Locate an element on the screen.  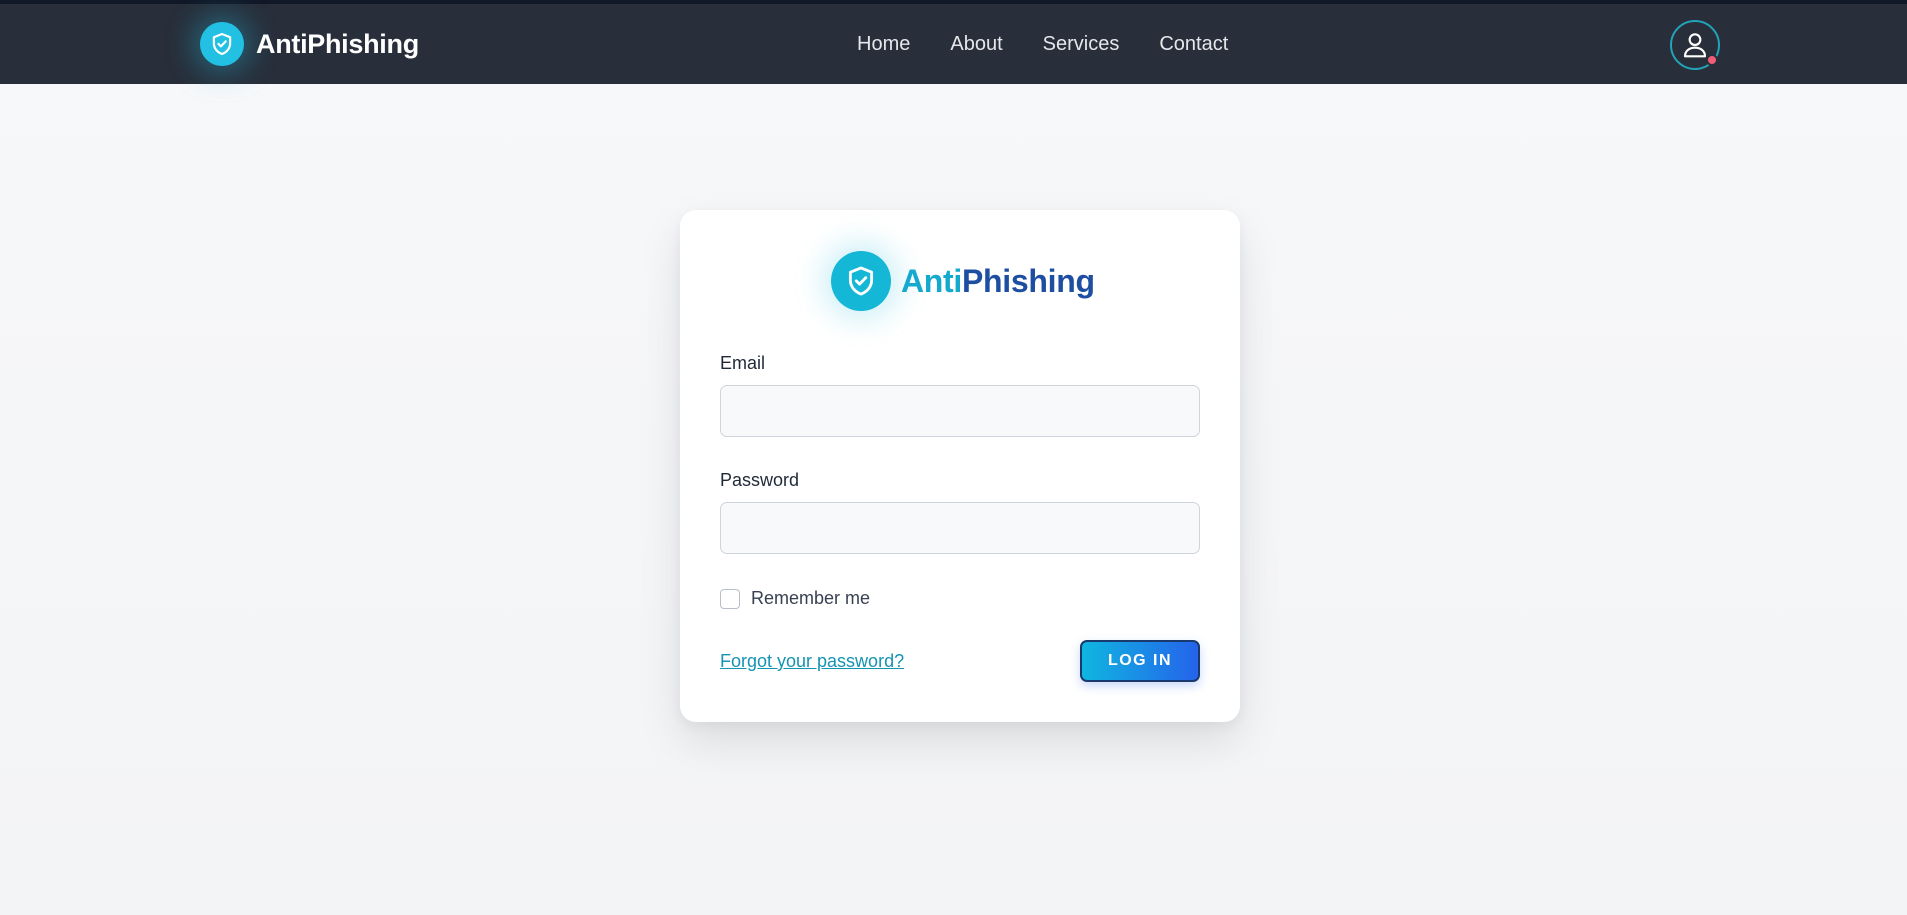
navbar: AntiPhishing Home About Services Contact is located at coordinates (953, 44).